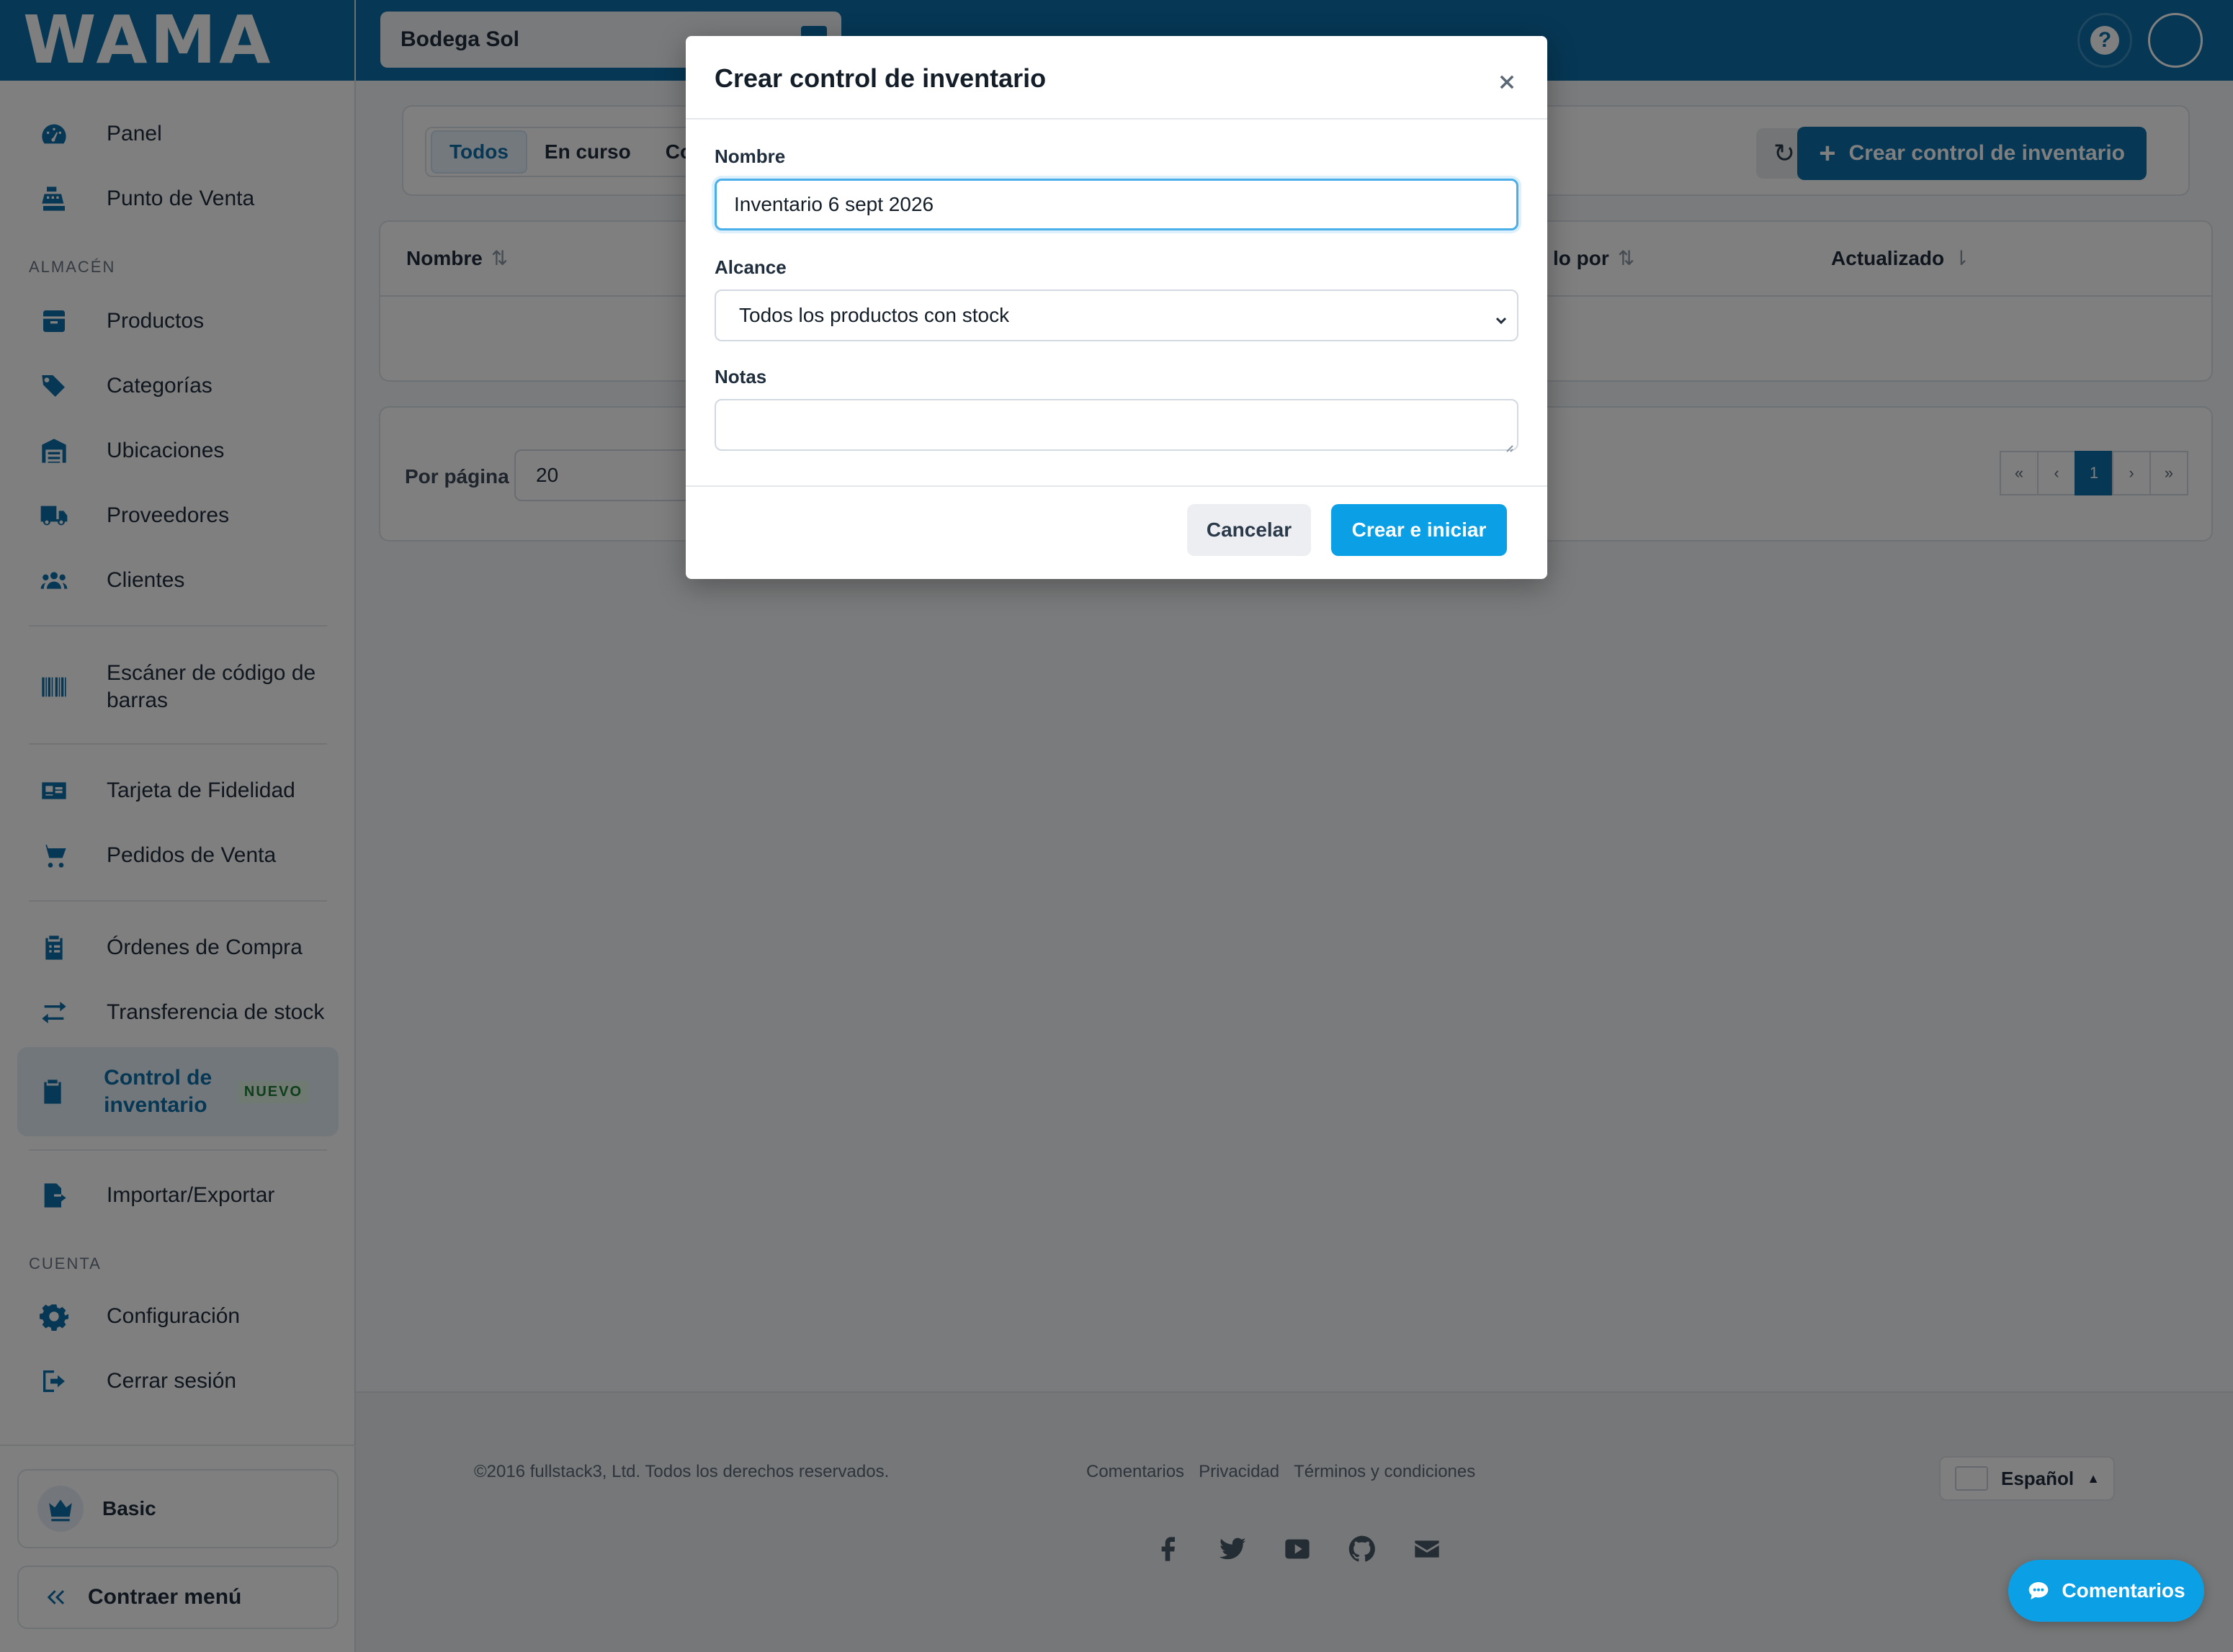  What do you see at coordinates (834, 204) in the screenshot?
I see `name-value: Inventario 6 sept 2026` at bounding box center [834, 204].